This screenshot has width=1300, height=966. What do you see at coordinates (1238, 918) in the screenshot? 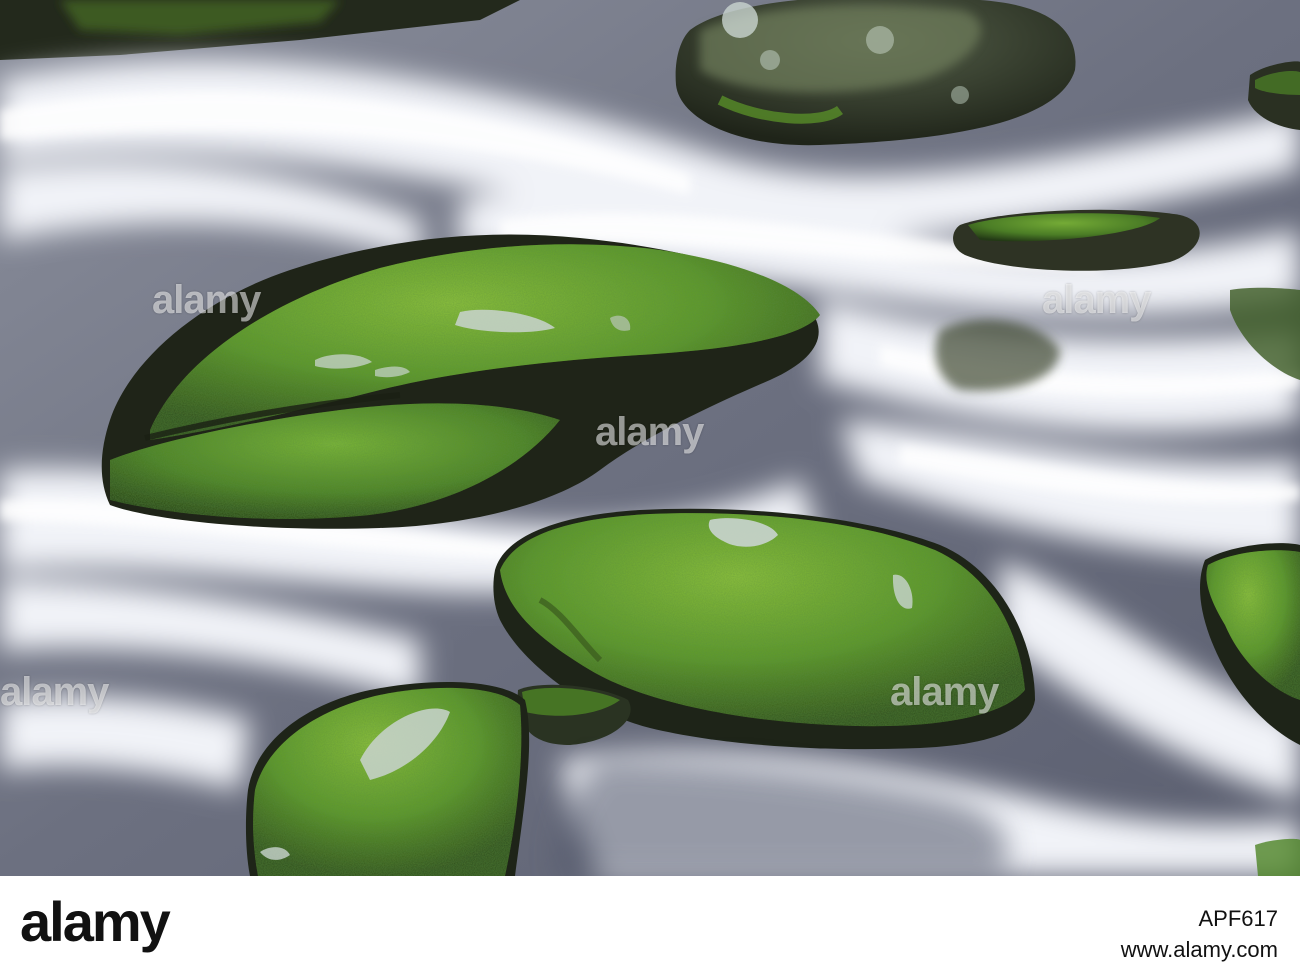
I see `image-id: APF617` at bounding box center [1238, 918].